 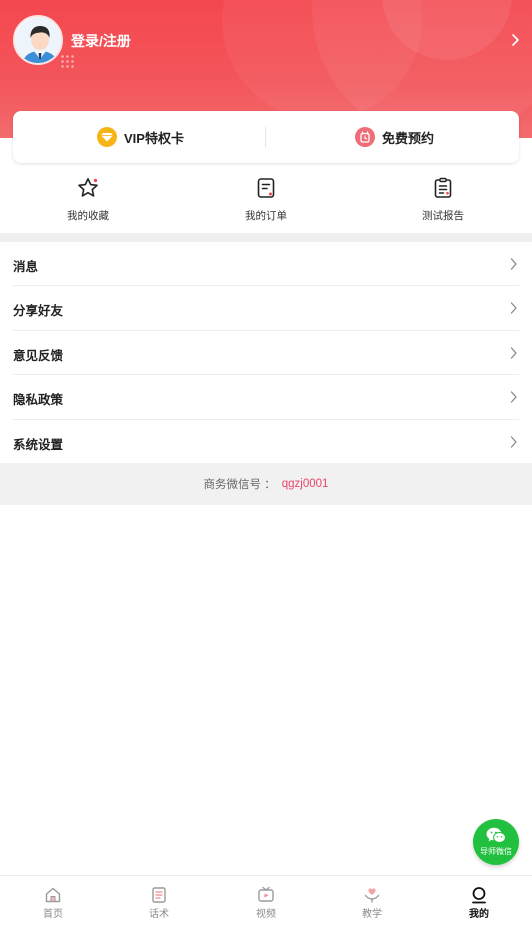 I want to click on bottom-tabbar: 首页 话术 视频 教学 我的, so click(x=266, y=900).